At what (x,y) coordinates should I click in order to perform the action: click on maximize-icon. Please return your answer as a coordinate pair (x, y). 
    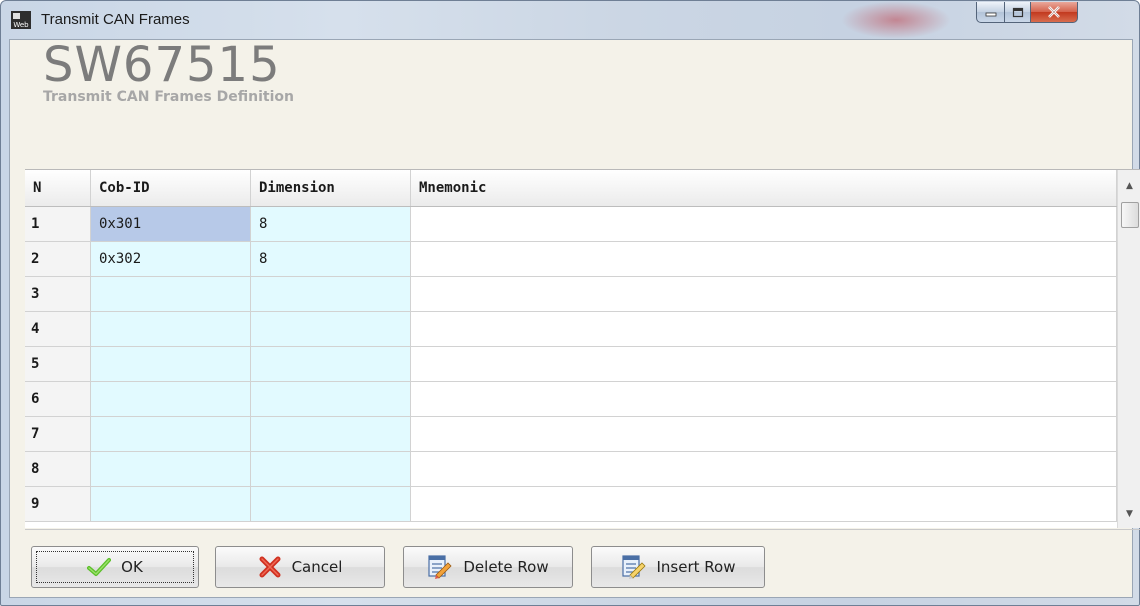
    Looking at the image, I should click on (1017, 12).